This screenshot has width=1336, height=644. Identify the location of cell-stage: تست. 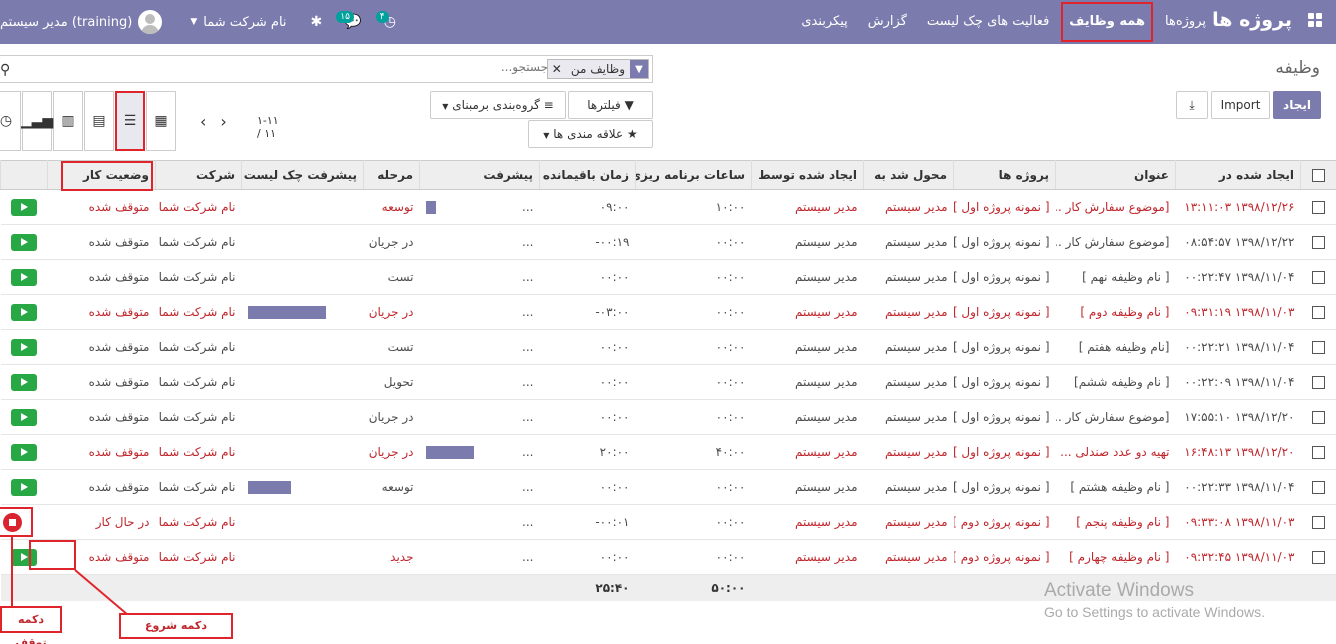
(391, 277).